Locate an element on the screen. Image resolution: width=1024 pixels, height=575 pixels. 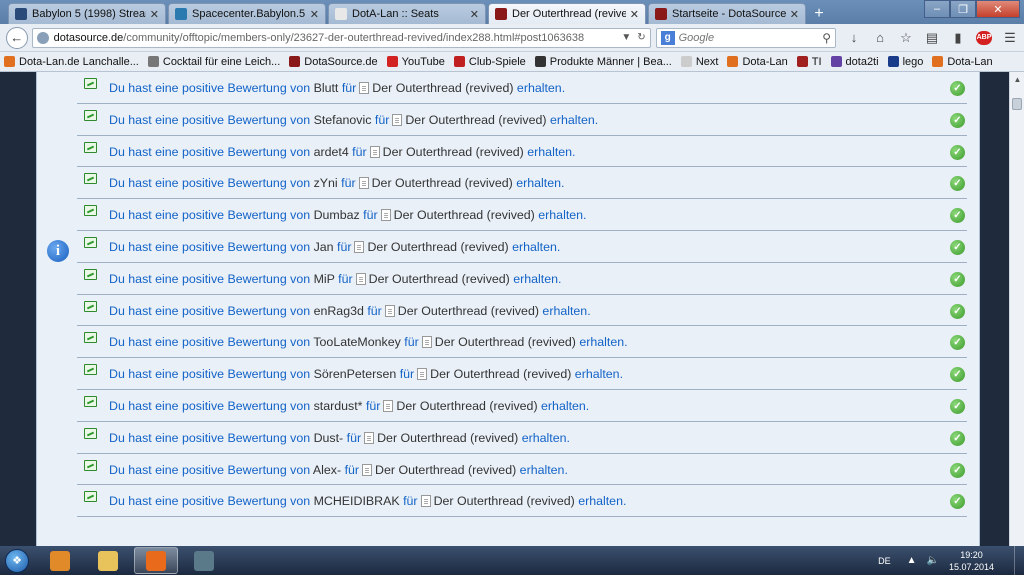
for-word: für is located at coordinates (349, 88).